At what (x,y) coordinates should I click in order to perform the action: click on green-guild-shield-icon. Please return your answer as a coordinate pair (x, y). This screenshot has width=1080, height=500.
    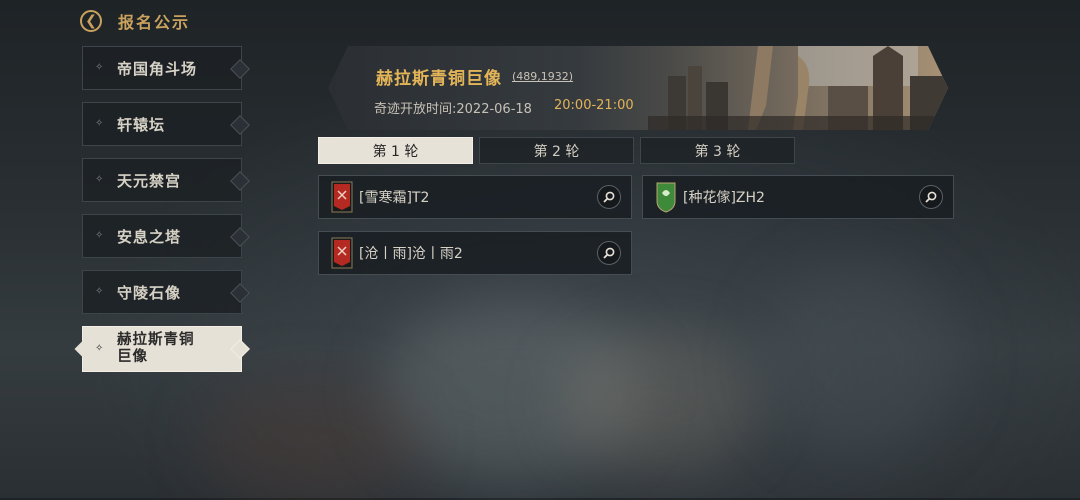
    Looking at the image, I should click on (666, 197).